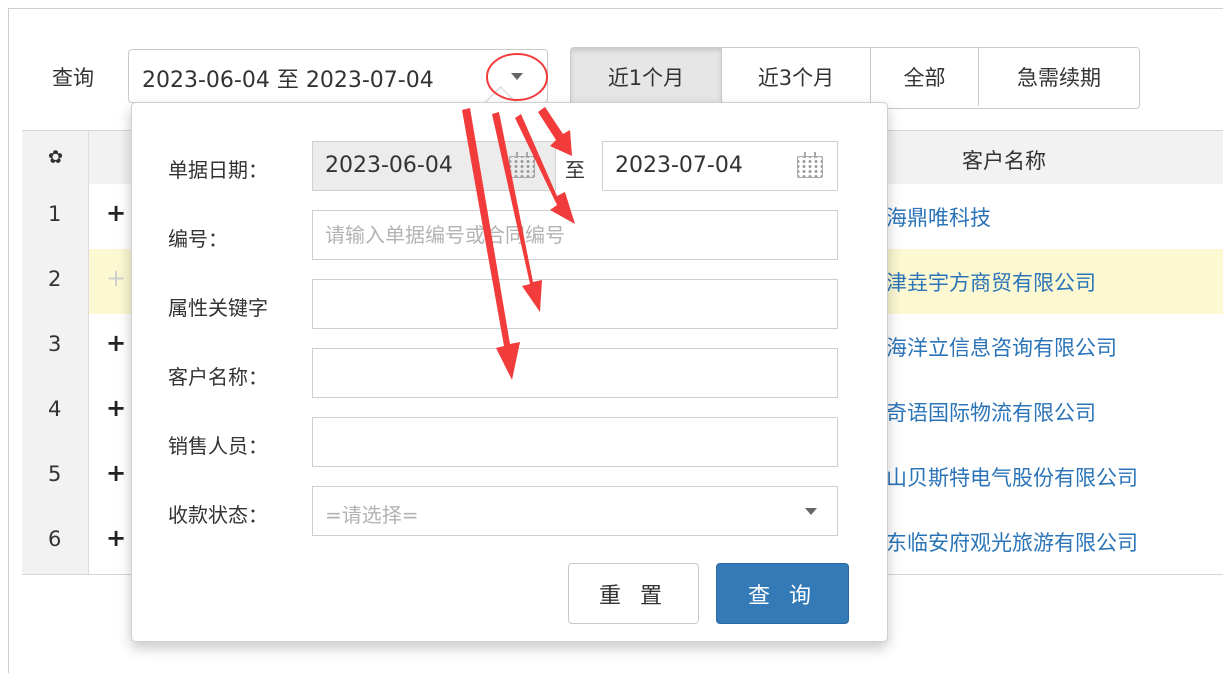 This screenshot has height=673, width=1223. Describe the element at coordinates (218, 446) in the screenshot. I see `sales-label: 销售人员：` at that location.